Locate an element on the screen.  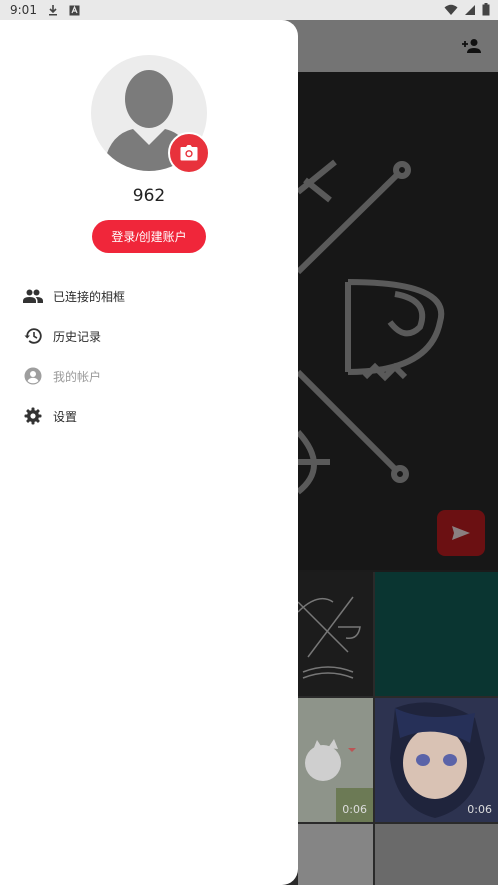
menu-item-label: 设置 is located at coordinates (65, 416).